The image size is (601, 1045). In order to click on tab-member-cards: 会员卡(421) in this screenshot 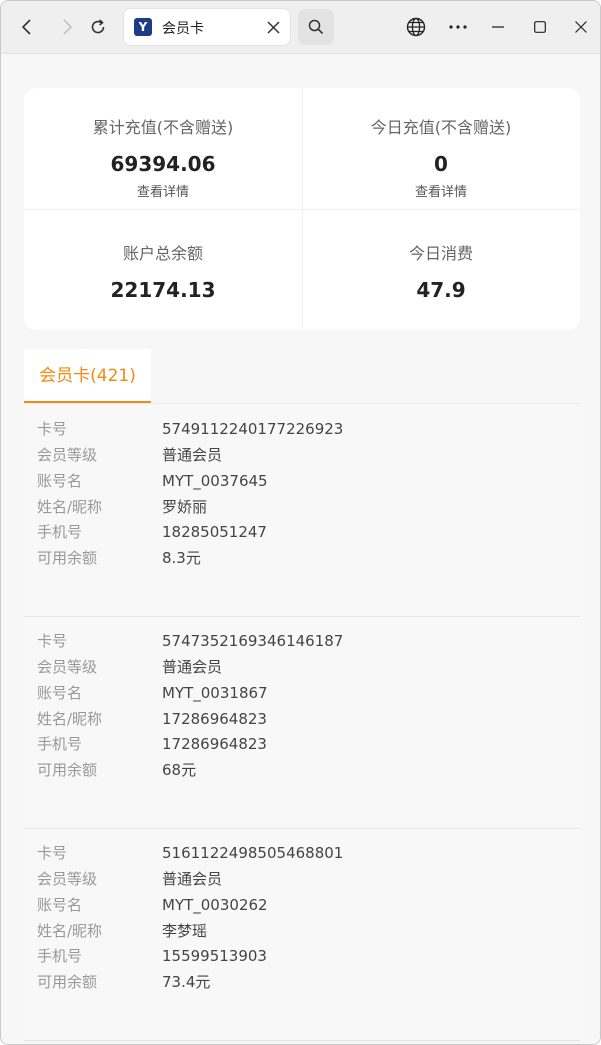, I will do `click(87, 376)`.